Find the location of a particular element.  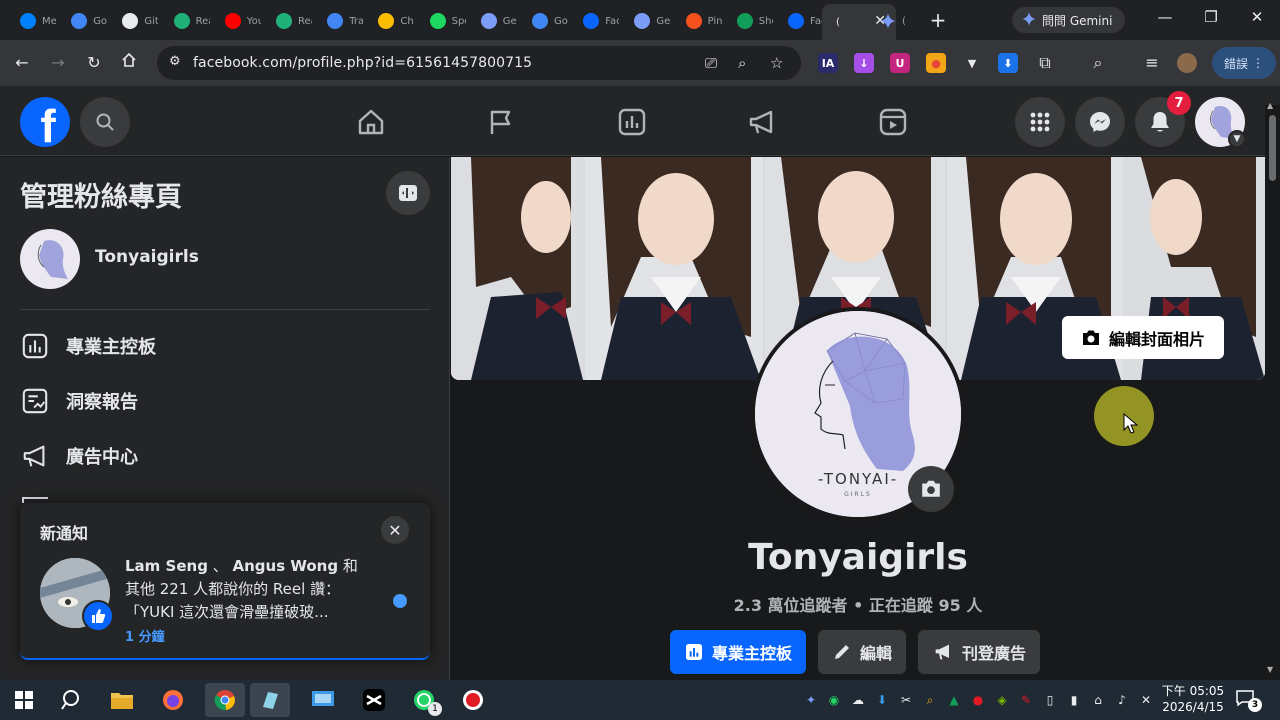

nav-dashboard is located at coordinates (632, 122).